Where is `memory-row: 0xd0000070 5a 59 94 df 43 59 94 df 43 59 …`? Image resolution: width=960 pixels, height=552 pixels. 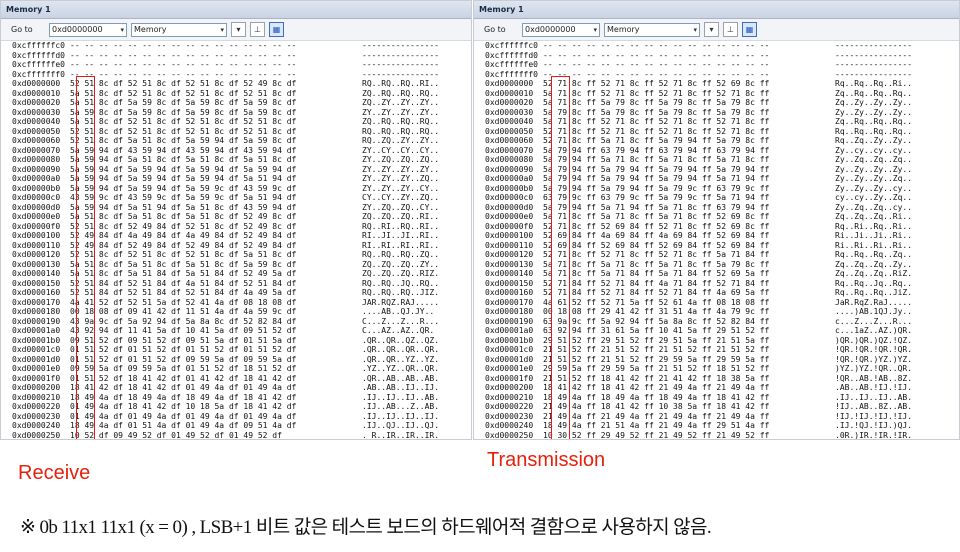
memory-row: 0xd0000070 5a 59 94 df 43 59 94 df 43 59 … is located at coordinates (241, 151).